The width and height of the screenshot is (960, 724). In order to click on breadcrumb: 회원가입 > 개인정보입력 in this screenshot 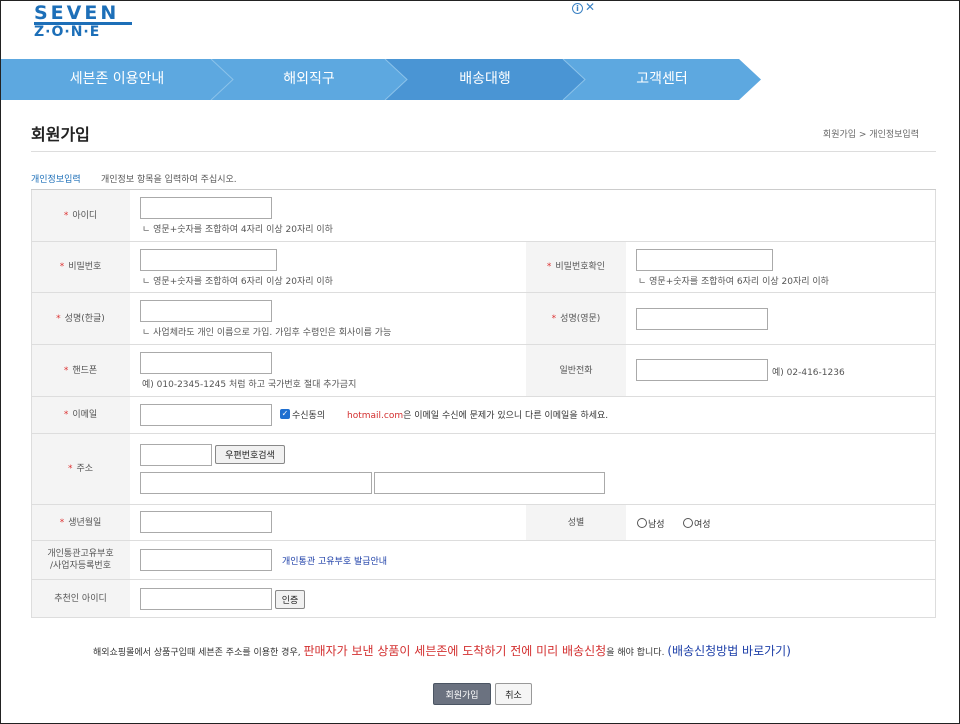, I will do `click(870, 135)`.